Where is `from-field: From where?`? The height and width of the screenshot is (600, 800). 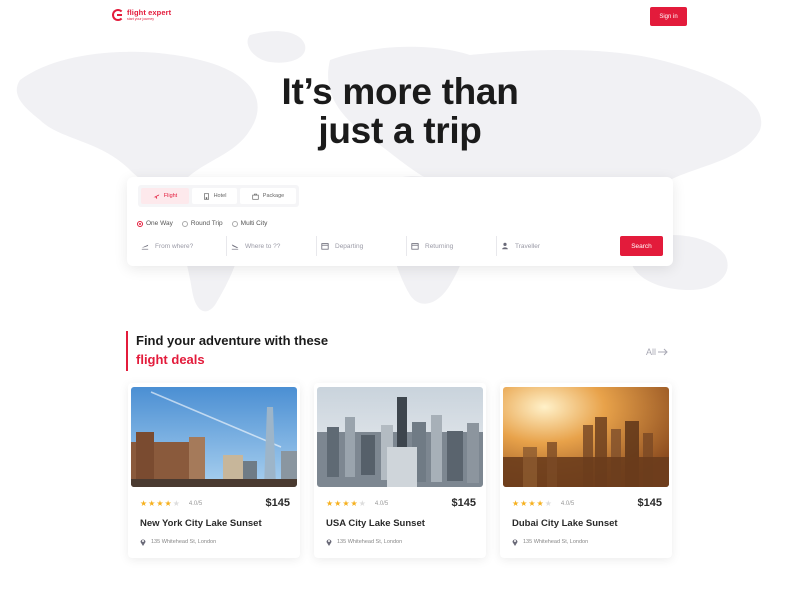 from-field: From where? is located at coordinates (182, 246).